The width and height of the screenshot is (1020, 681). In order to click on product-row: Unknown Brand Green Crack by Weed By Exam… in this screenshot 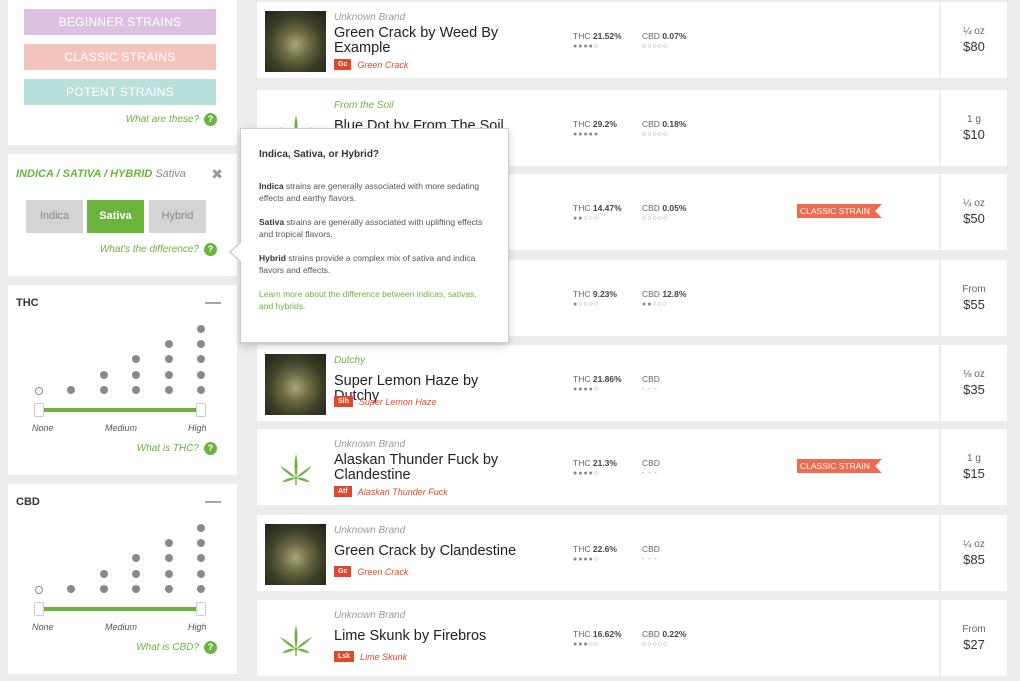, I will do `click(632, 40)`.